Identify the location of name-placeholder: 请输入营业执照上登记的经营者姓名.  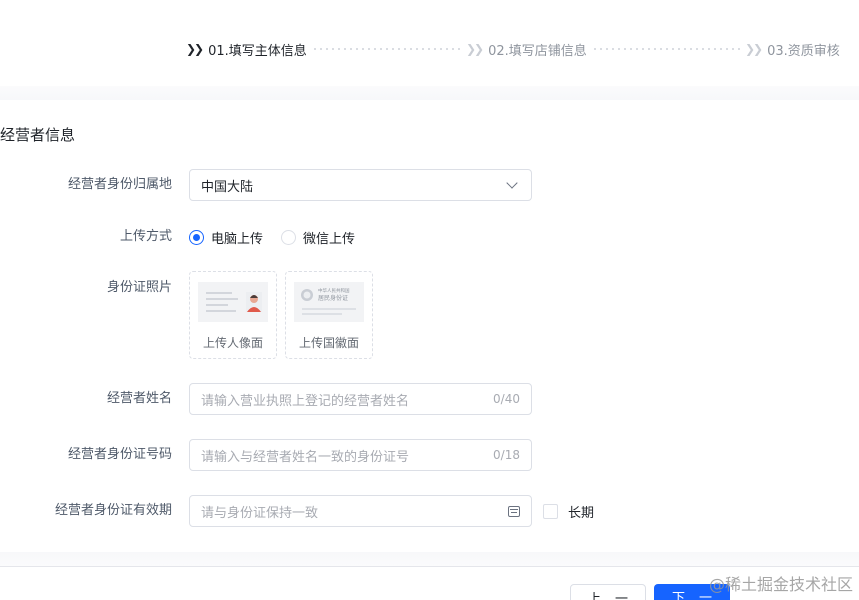
(305, 401).